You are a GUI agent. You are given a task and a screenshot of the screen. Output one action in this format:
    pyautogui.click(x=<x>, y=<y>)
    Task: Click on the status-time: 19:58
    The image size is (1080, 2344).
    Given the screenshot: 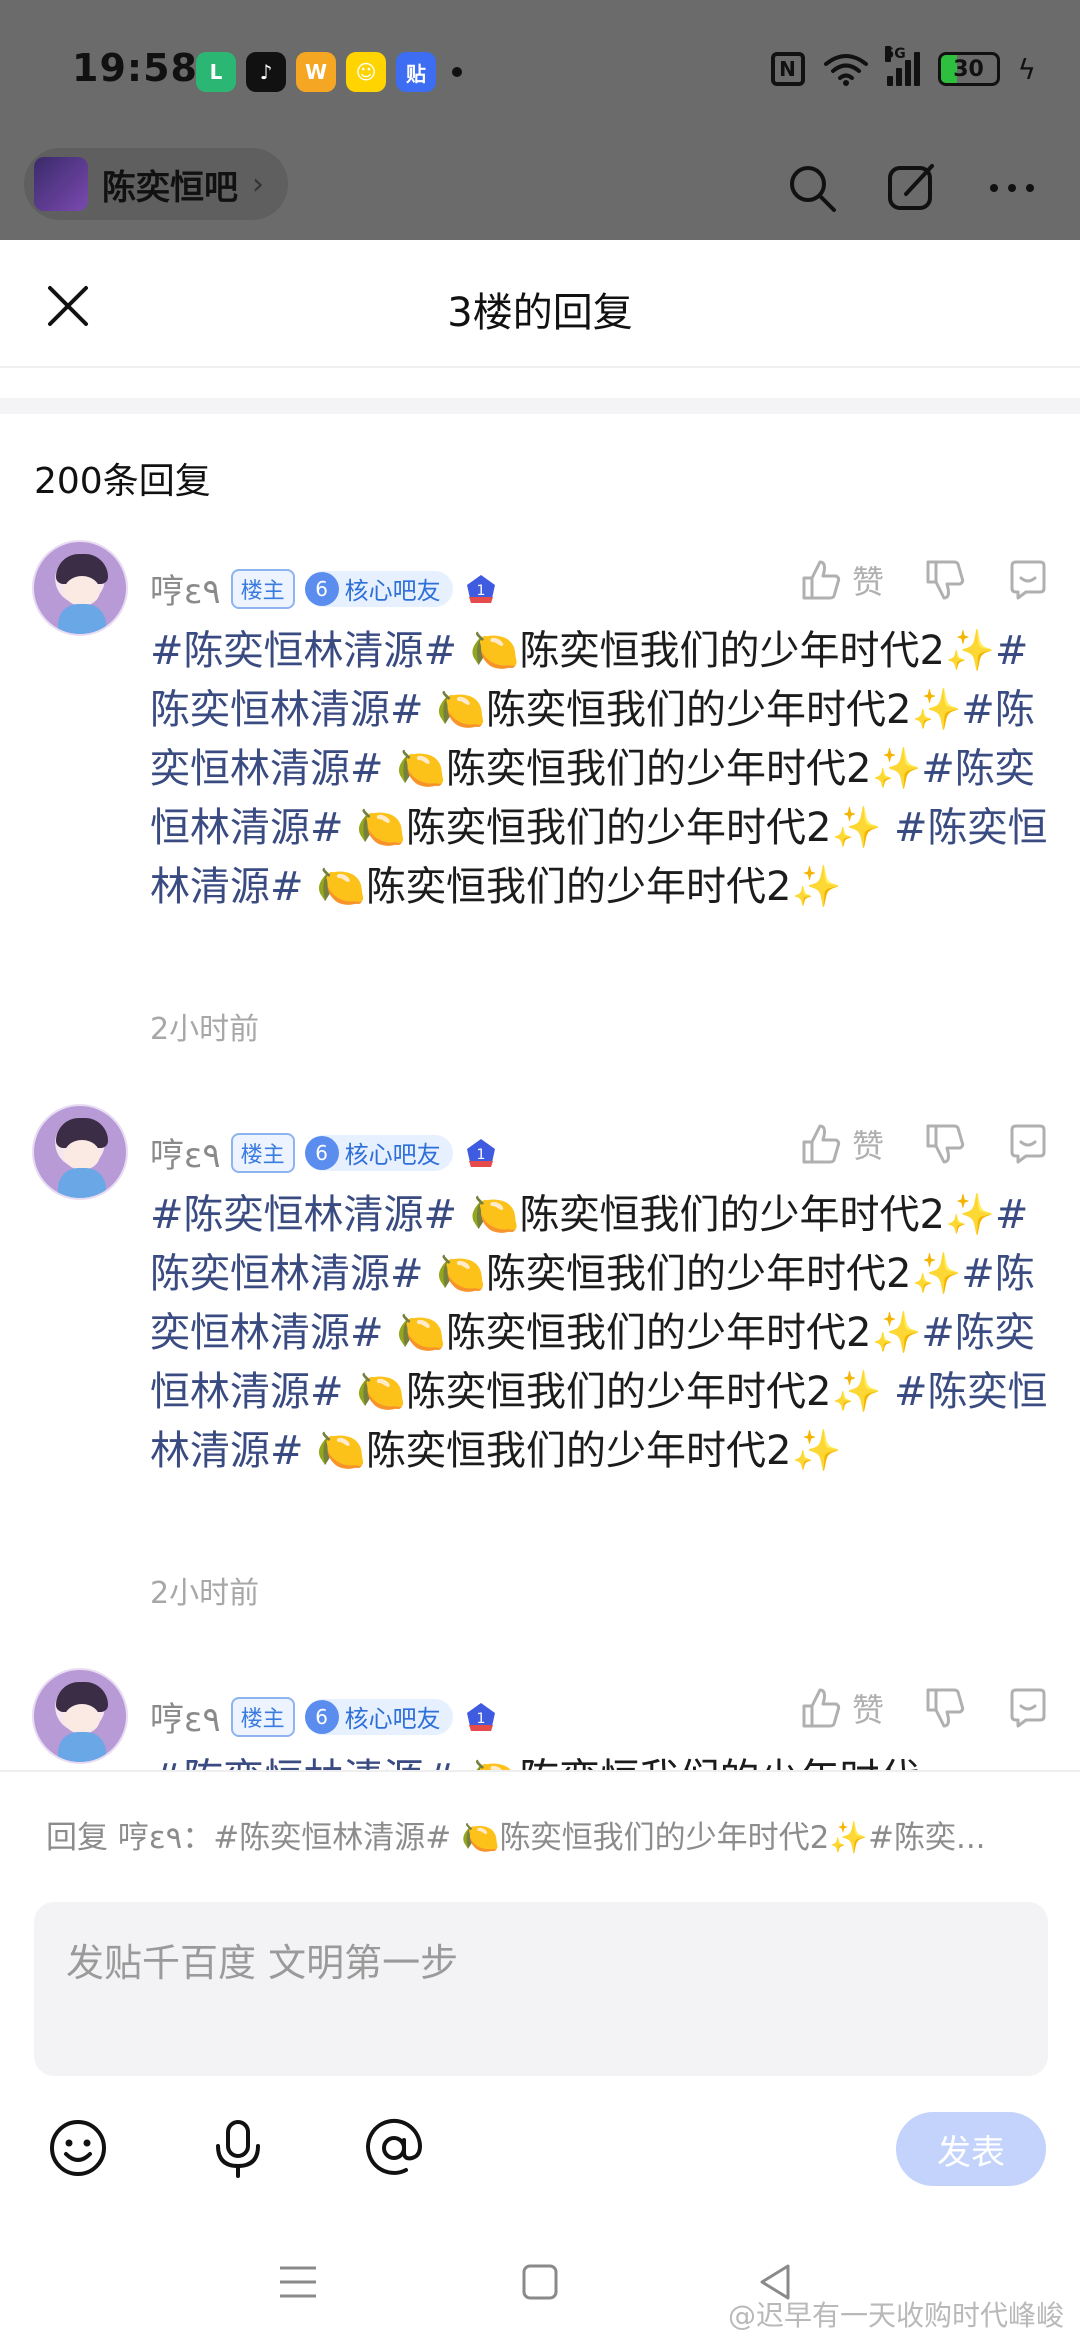 What is the action you would take?
    pyautogui.click(x=135, y=68)
    